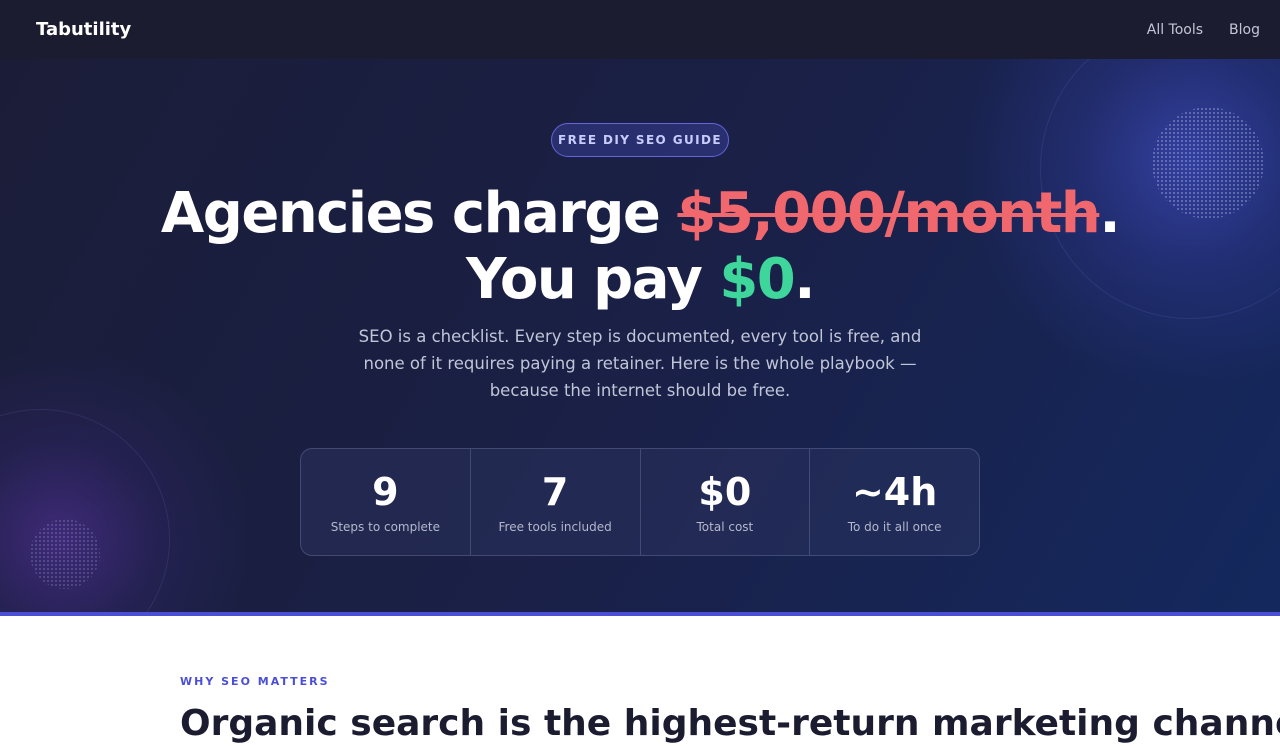 Image resolution: width=1280 pixels, height=746 pixels. I want to click on brand-logo-link: Tabutility, so click(83, 29).